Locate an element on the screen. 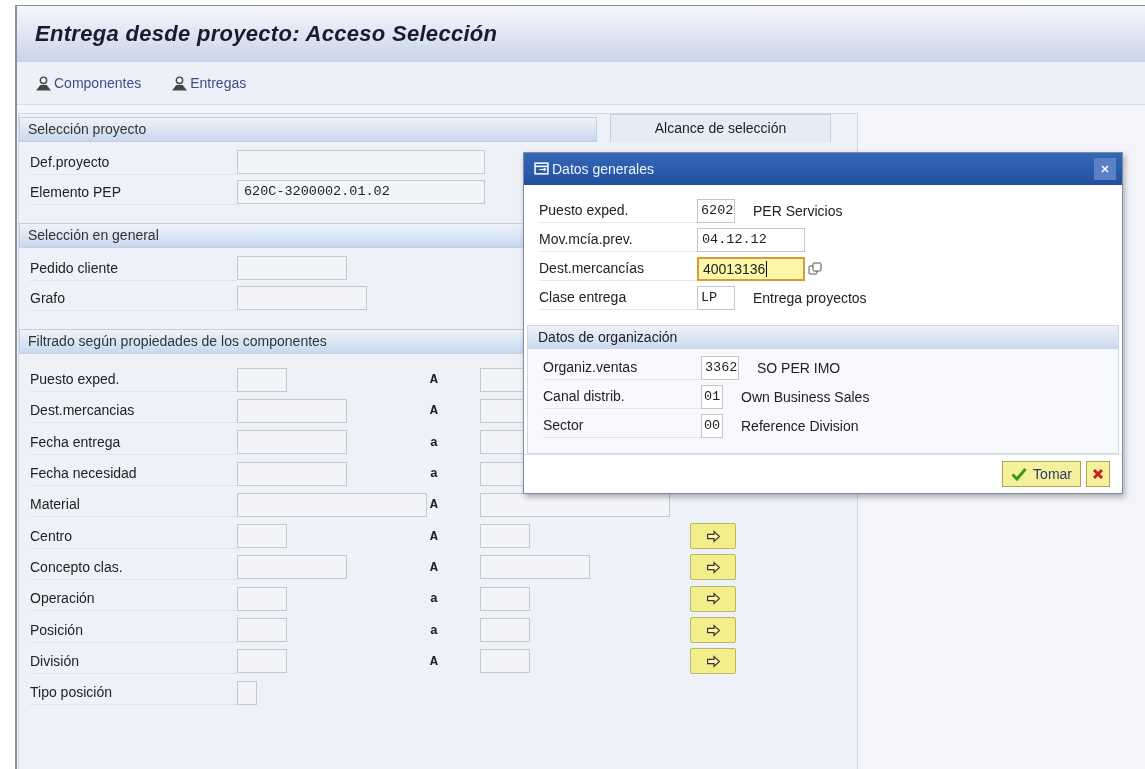  tab: Alcance de selección is located at coordinates (720, 128).